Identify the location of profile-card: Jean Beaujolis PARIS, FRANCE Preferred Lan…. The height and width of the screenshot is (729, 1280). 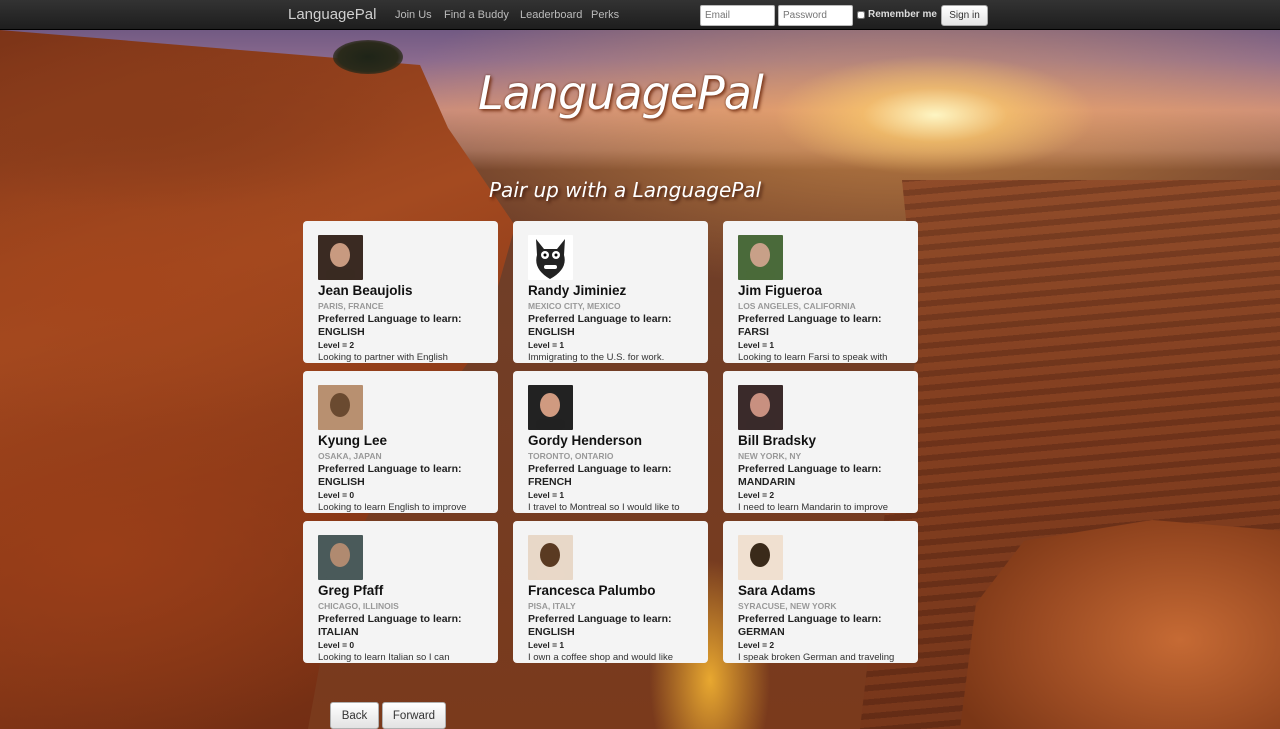
(400, 292).